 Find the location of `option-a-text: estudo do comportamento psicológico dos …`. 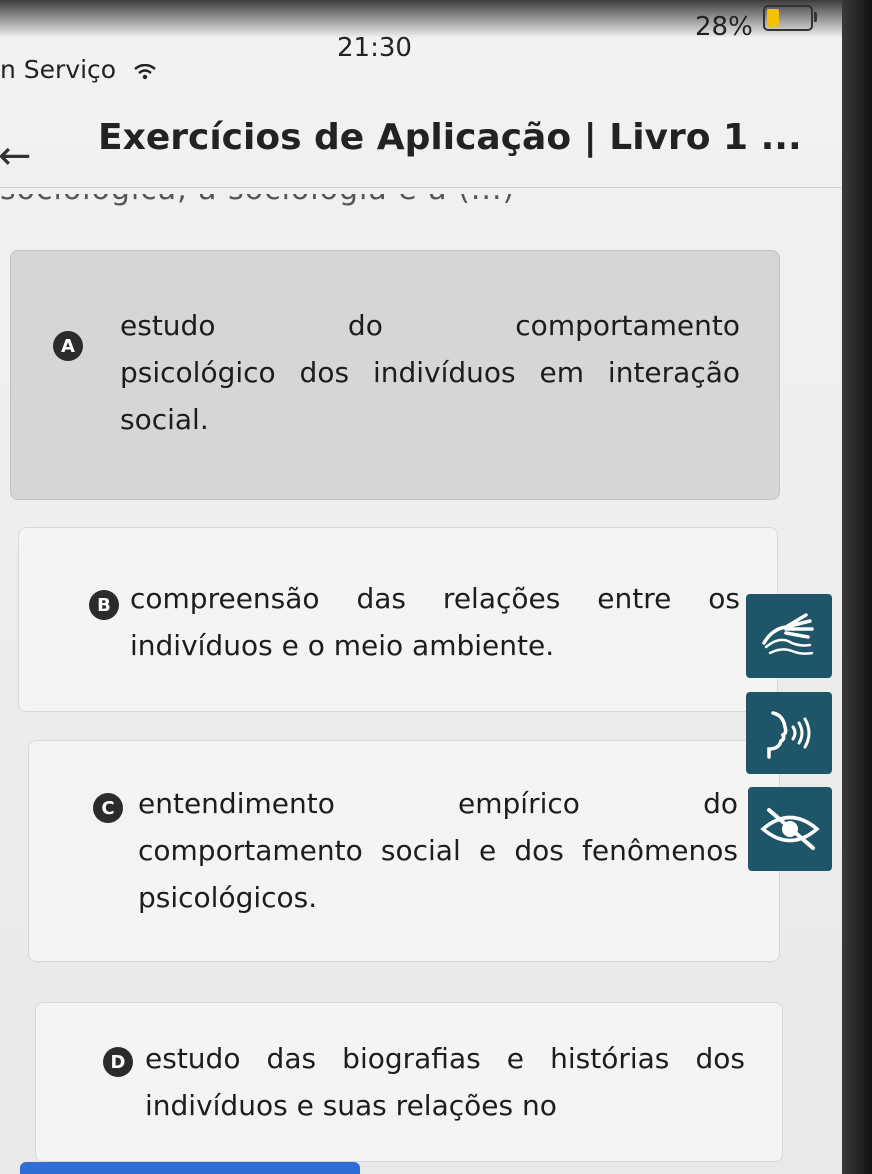

option-a-text: estudo do comportamento psicológico dos … is located at coordinates (430, 372).